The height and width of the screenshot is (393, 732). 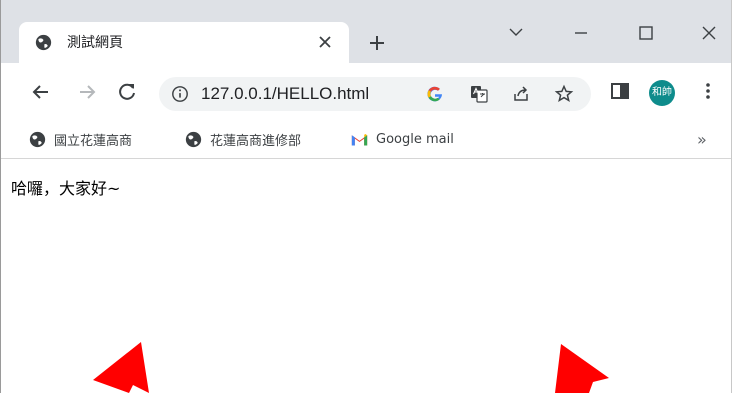 I want to click on greeting-text: 哈囉，大家好~, so click(x=66, y=188).